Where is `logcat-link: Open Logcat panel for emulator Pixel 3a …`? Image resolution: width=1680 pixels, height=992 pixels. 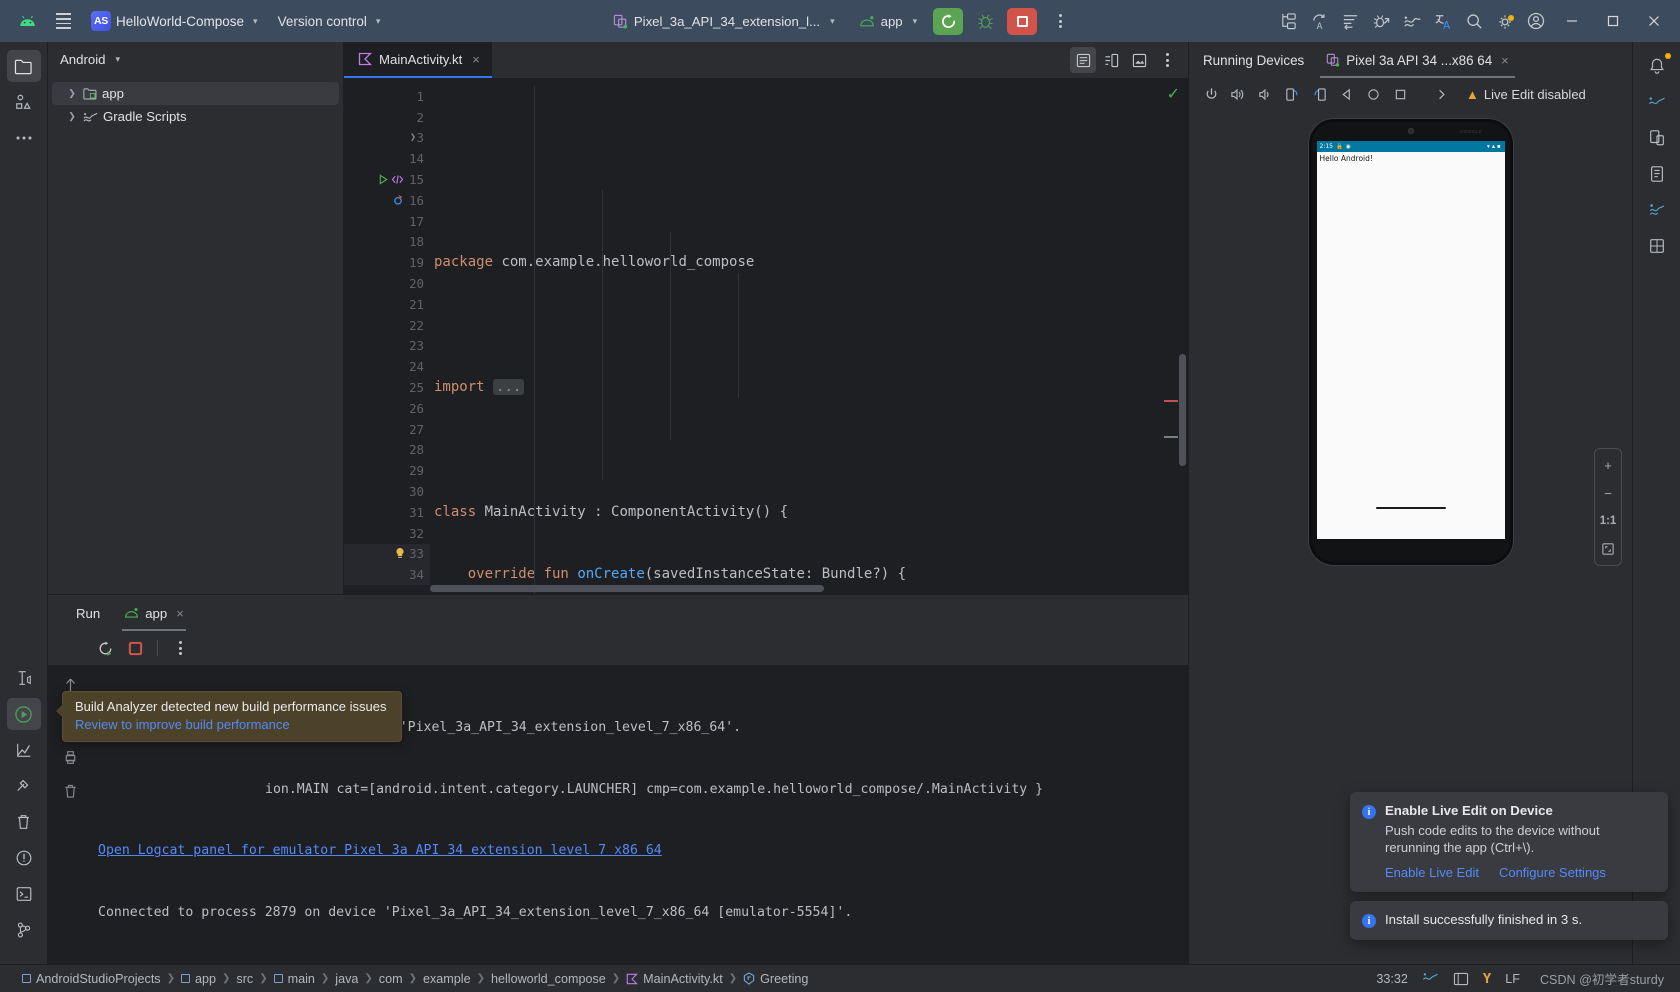
logcat-link: Open Logcat panel for emulator Pixel 3a … is located at coordinates (380, 850).